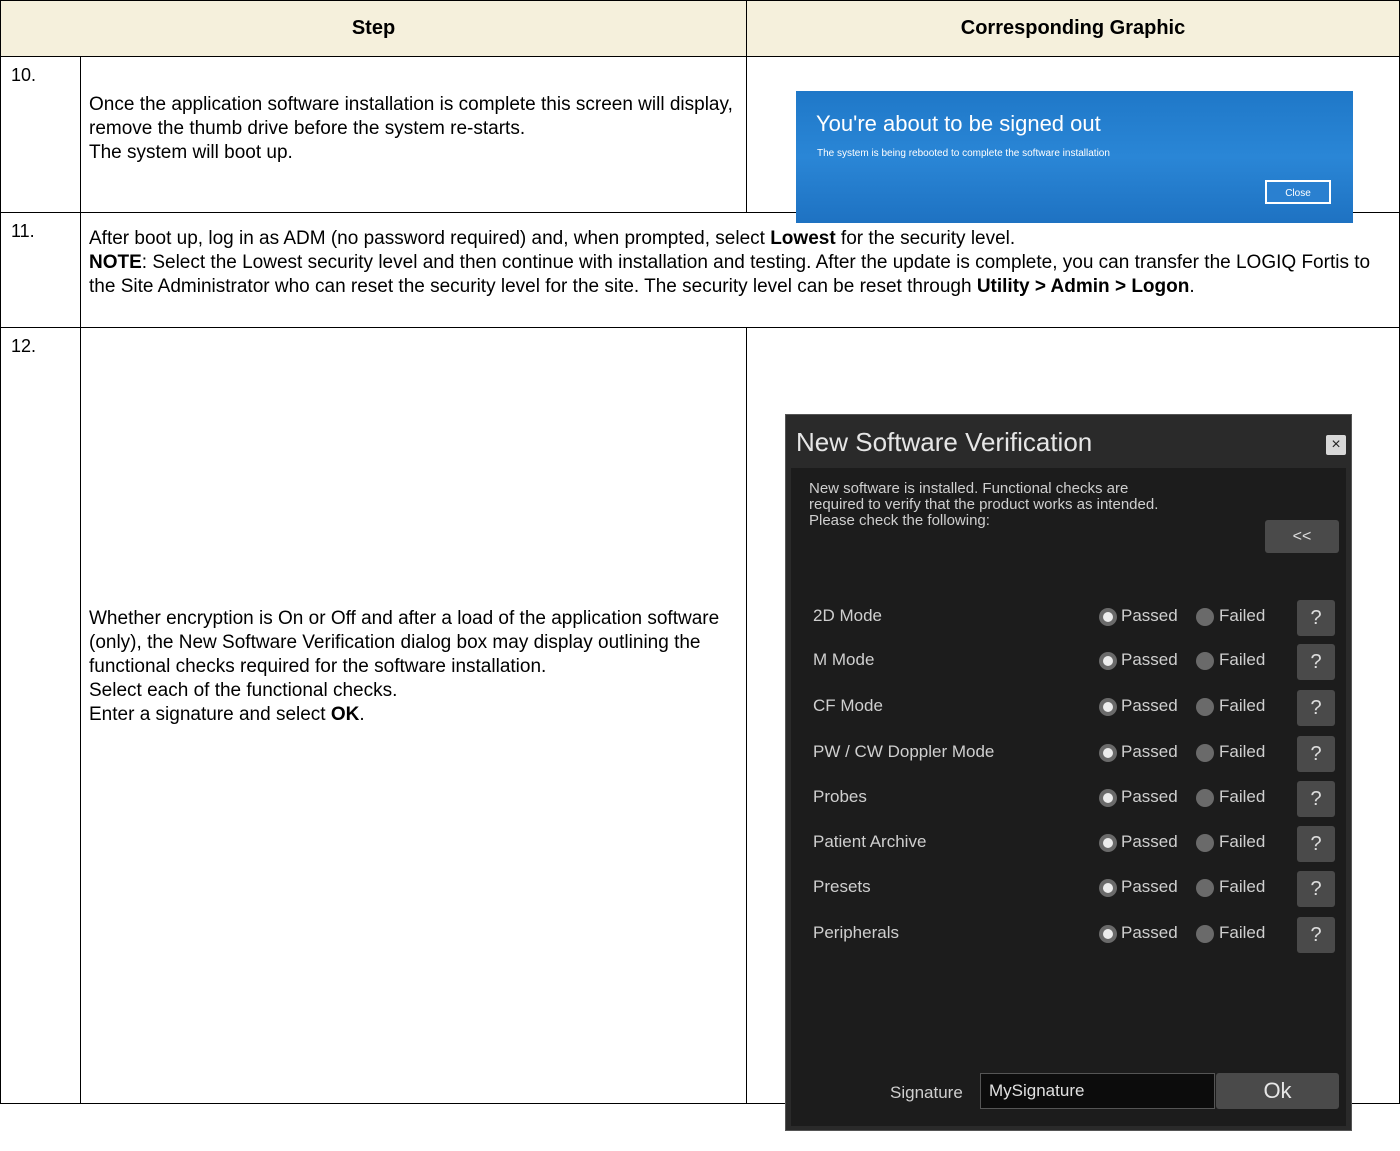  I want to click on step-text: Enter a signature and select OK., so click(227, 714).